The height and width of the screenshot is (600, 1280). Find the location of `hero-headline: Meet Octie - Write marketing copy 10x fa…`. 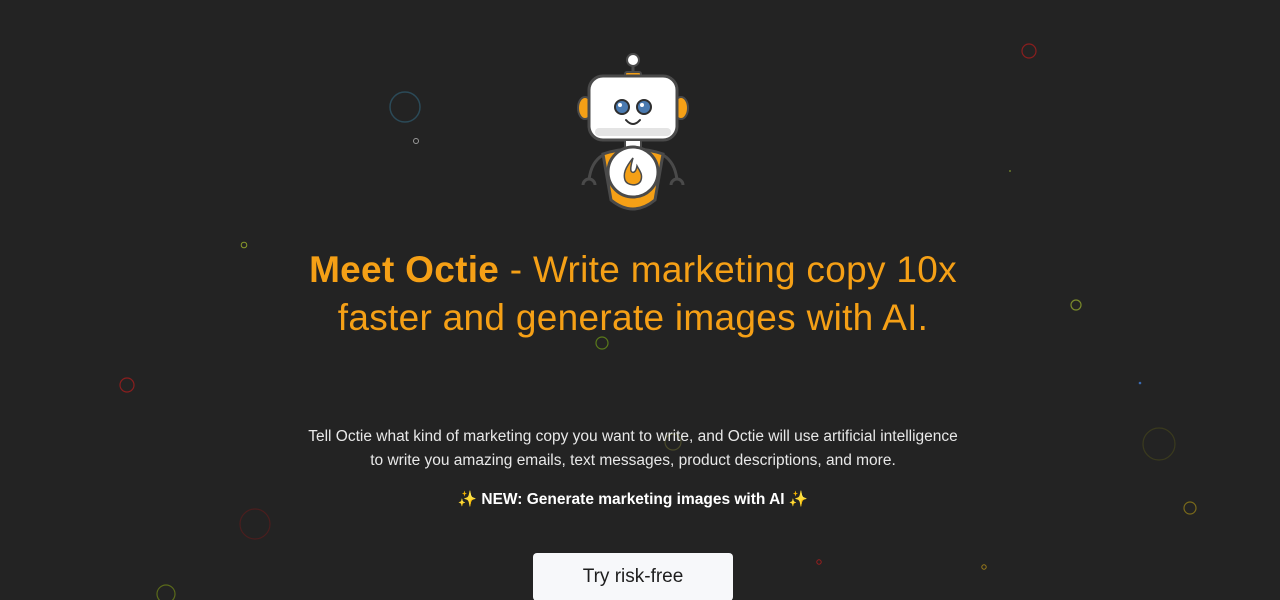

hero-headline: Meet Octie - Write marketing copy 10x fa… is located at coordinates (633, 294).